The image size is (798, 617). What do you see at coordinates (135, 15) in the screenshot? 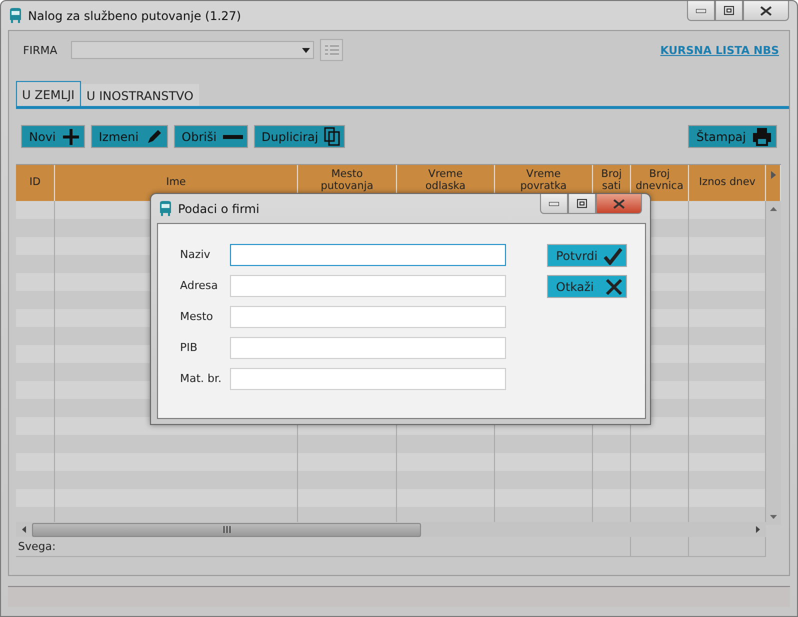
I see `window-title: Nalog za službeno putovanje (1.27)` at bounding box center [135, 15].